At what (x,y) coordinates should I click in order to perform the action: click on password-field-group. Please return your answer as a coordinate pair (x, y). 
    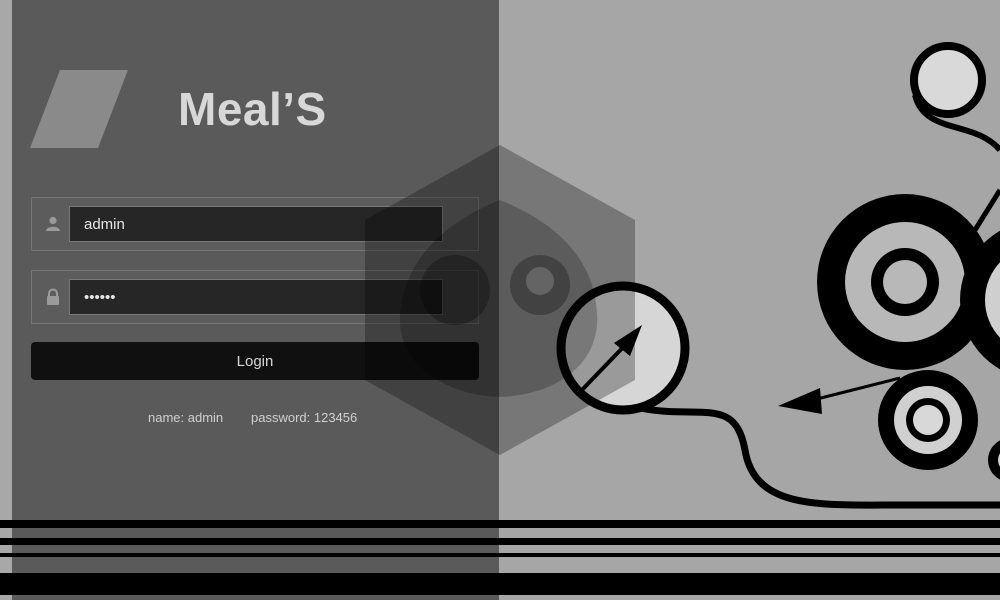
    Looking at the image, I should click on (255, 297).